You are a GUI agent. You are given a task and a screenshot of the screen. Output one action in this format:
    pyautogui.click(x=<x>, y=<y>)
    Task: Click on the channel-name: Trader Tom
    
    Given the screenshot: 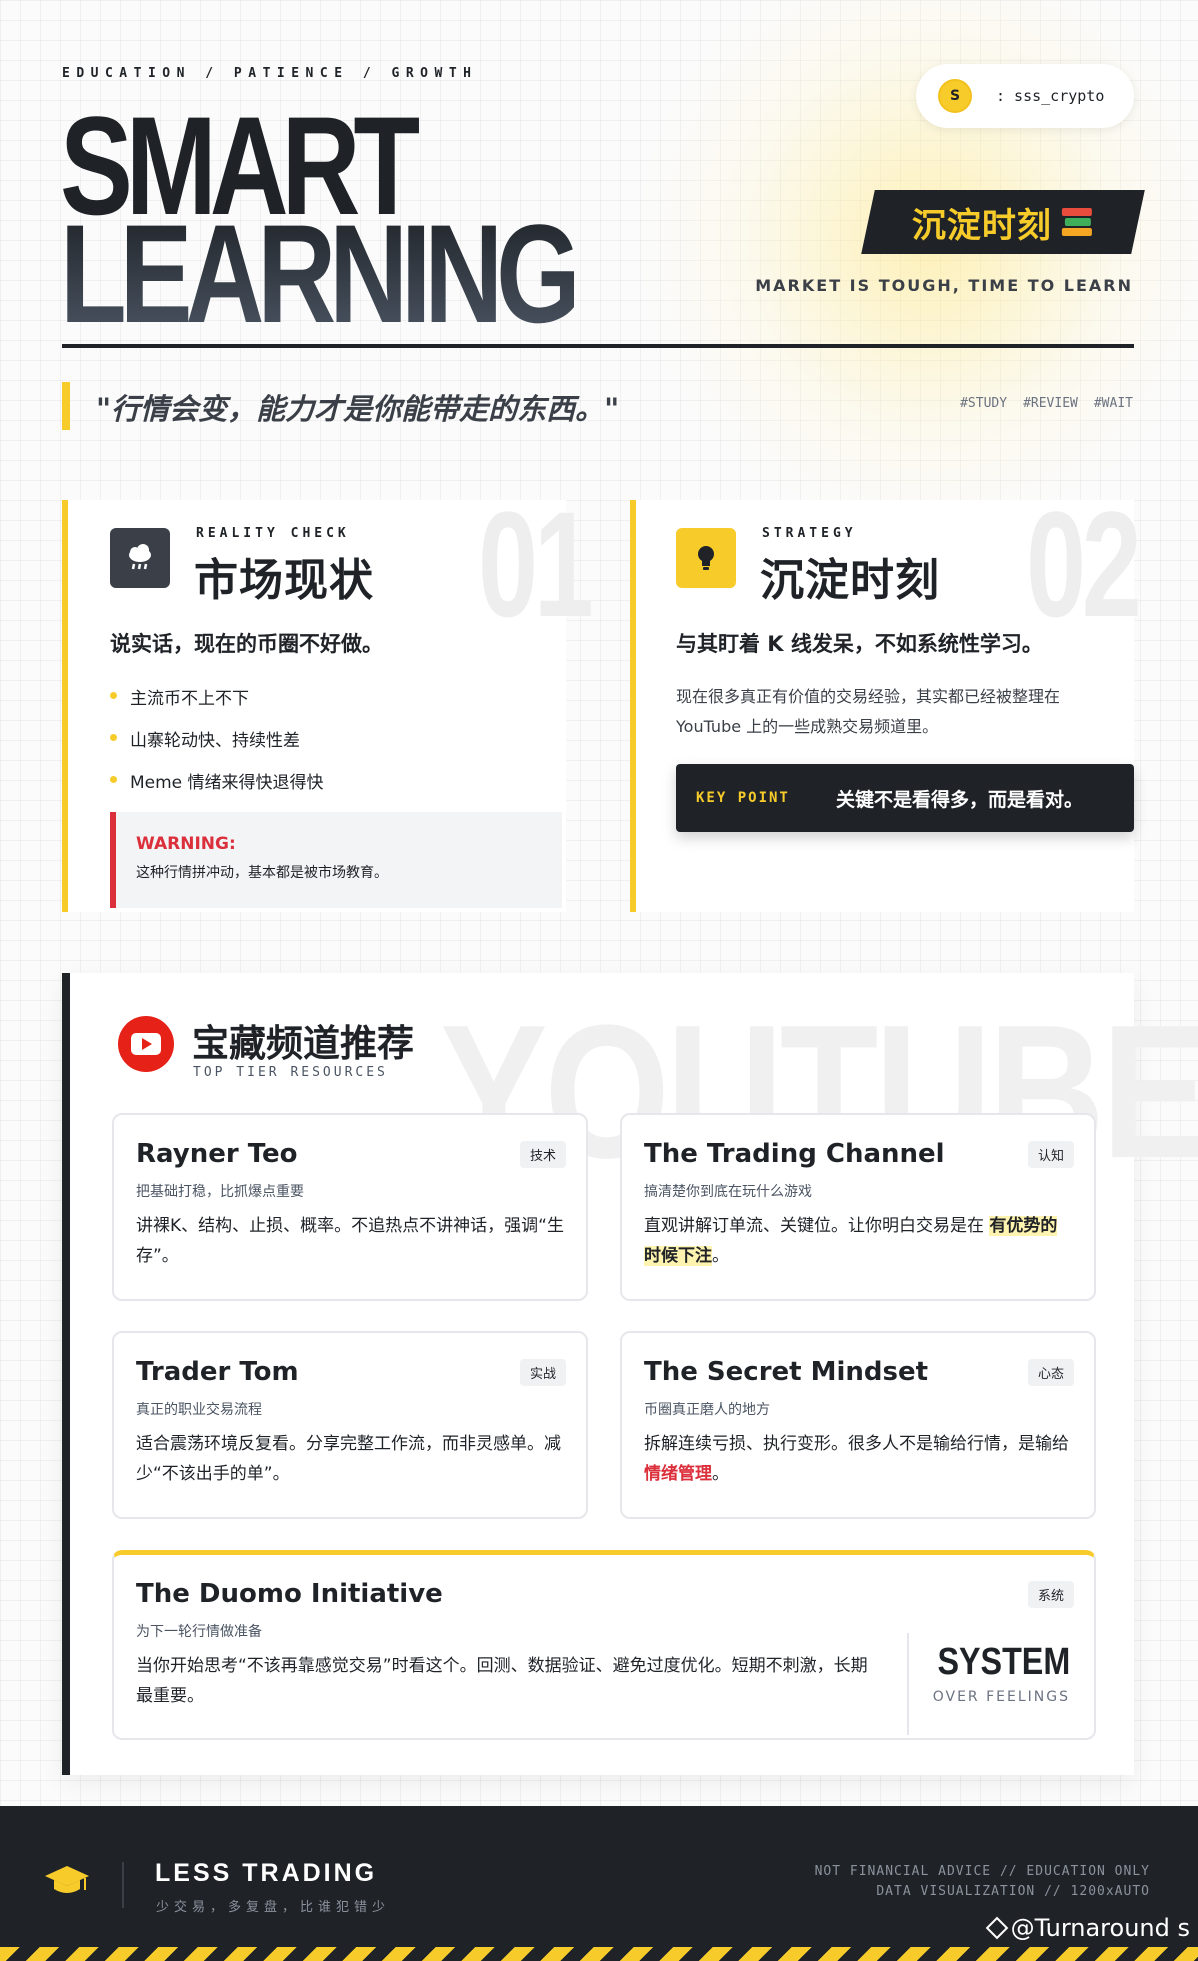 What is the action you would take?
    pyautogui.click(x=217, y=1372)
    